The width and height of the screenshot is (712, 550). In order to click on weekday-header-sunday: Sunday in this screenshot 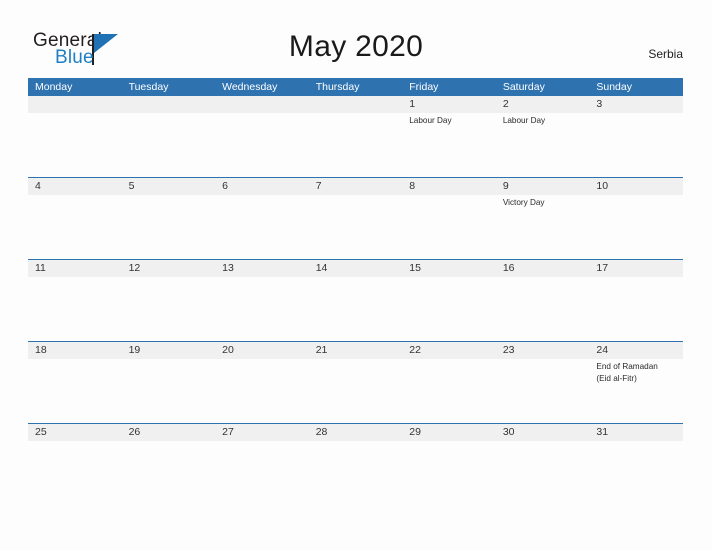, I will do `click(614, 87)`.